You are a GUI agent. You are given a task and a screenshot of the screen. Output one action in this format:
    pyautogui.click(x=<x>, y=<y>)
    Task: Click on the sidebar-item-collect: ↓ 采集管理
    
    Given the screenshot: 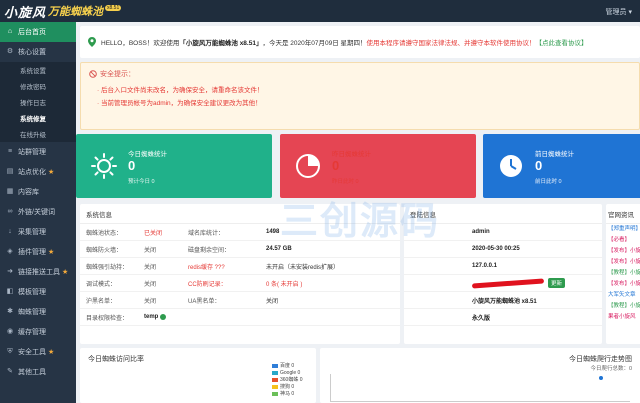 What is the action you would take?
    pyautogui.click(x=38, y=232)
    